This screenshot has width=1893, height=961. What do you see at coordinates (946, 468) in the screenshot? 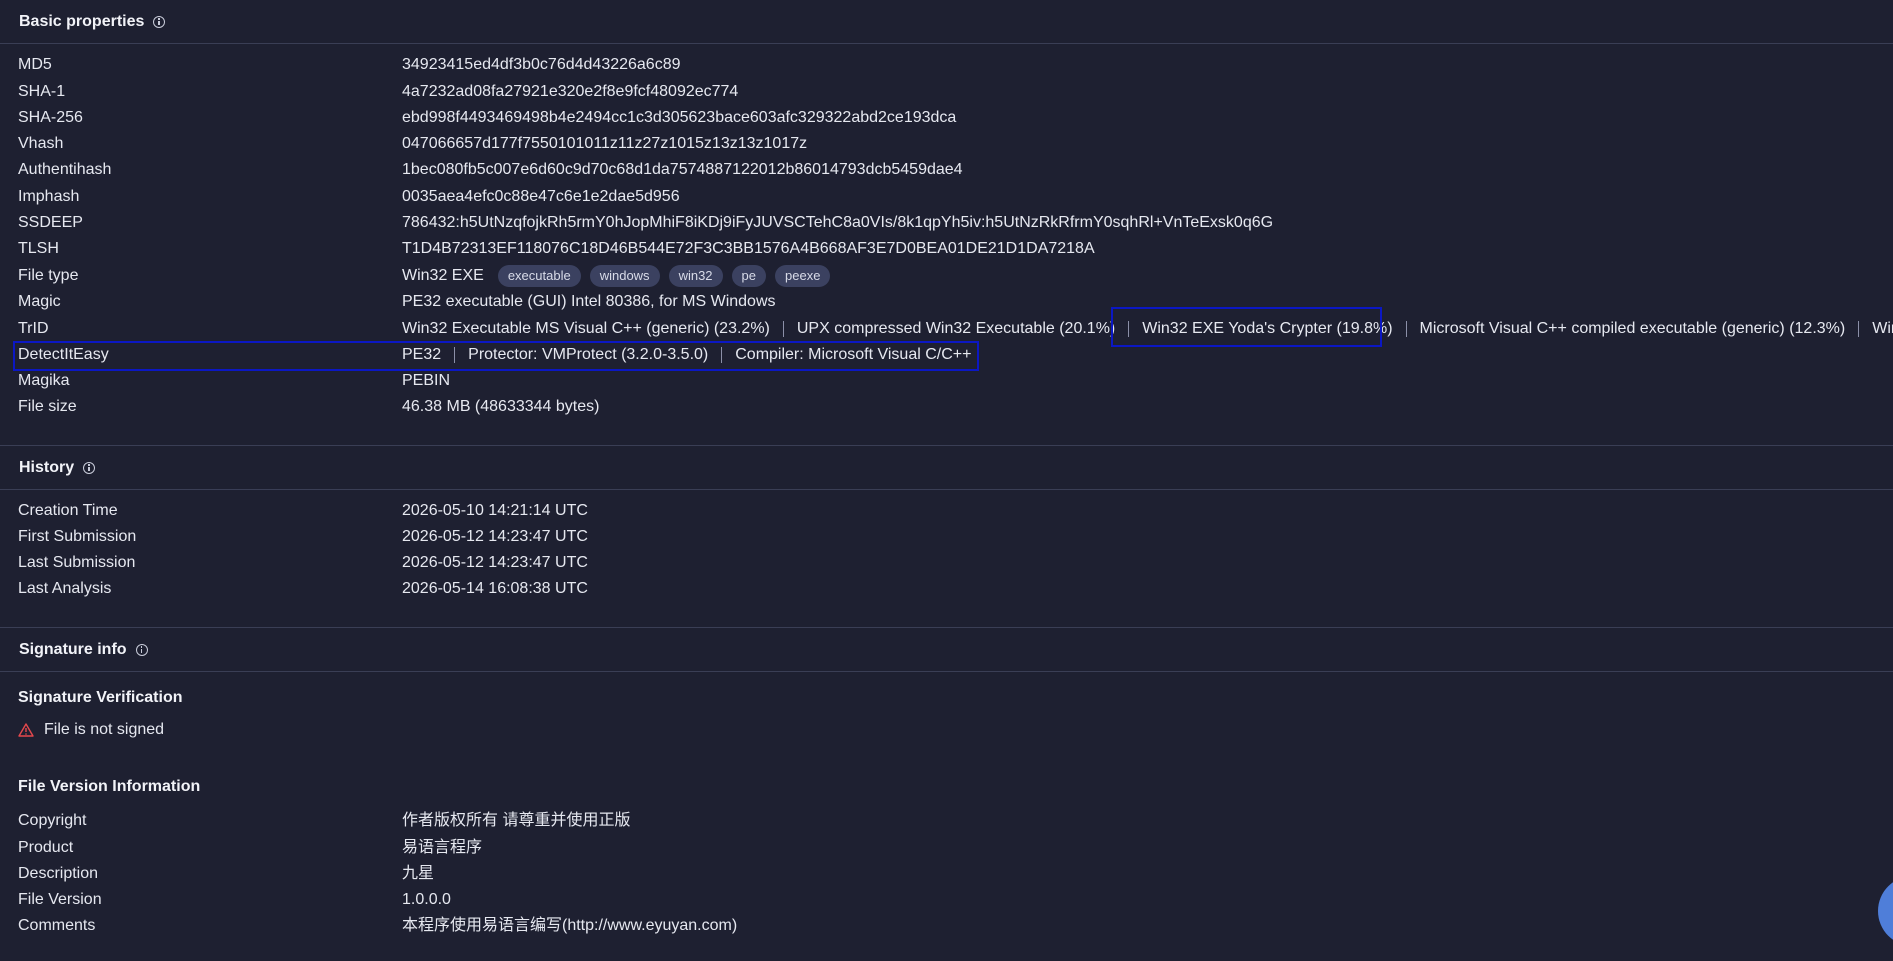
I see `history-header: History` at bounding box center [946, 468].